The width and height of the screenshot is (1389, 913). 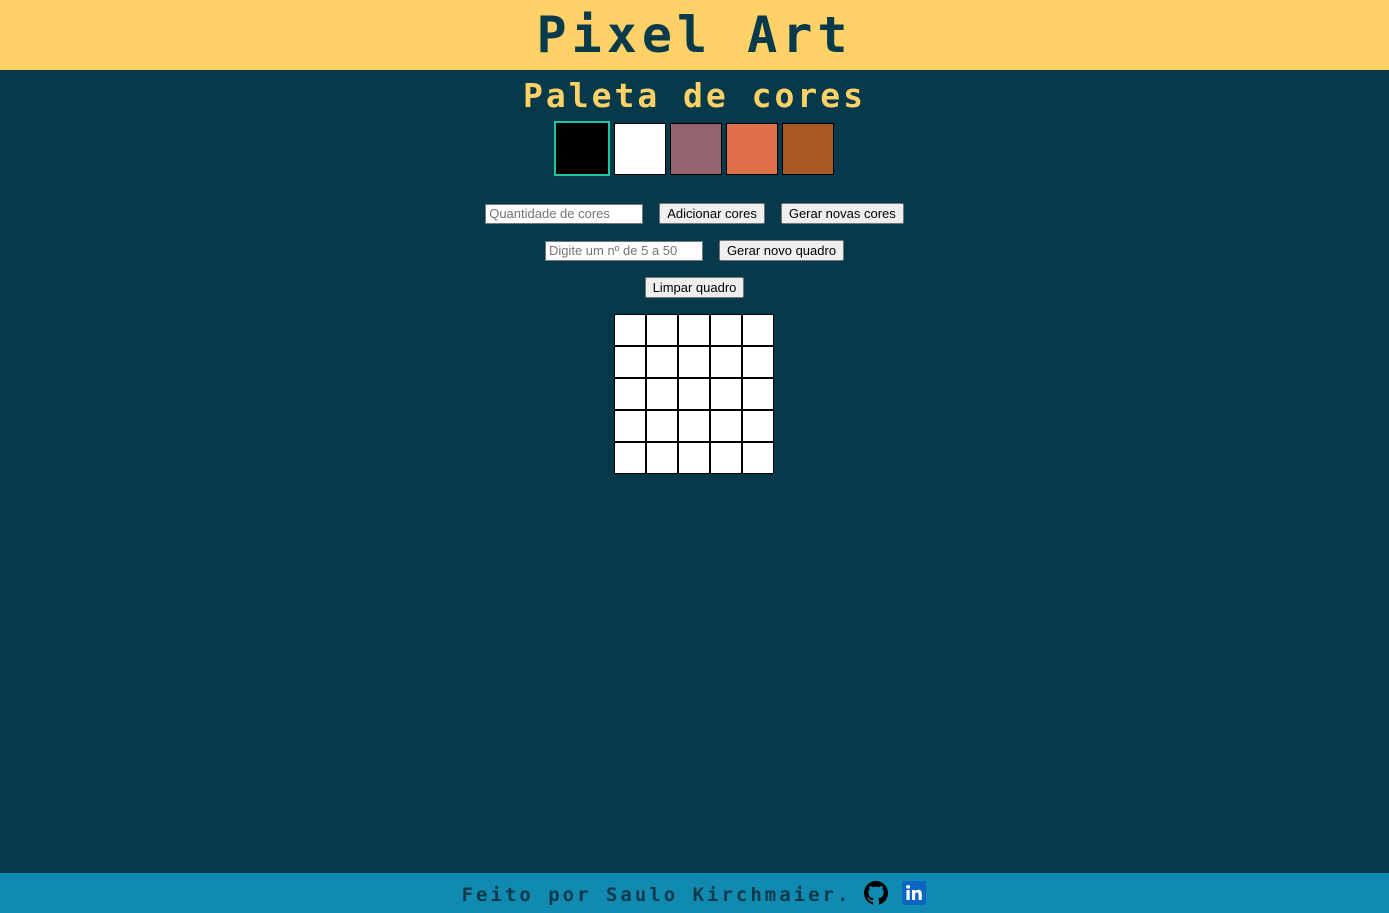 I want to click on board-controls: Gerar novo quadro, so click(x=694, y=250).